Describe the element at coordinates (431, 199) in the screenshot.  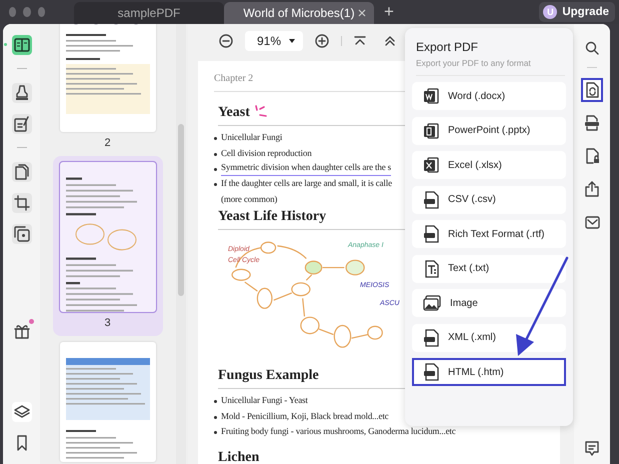
I see `csv-file-icon` at that location.